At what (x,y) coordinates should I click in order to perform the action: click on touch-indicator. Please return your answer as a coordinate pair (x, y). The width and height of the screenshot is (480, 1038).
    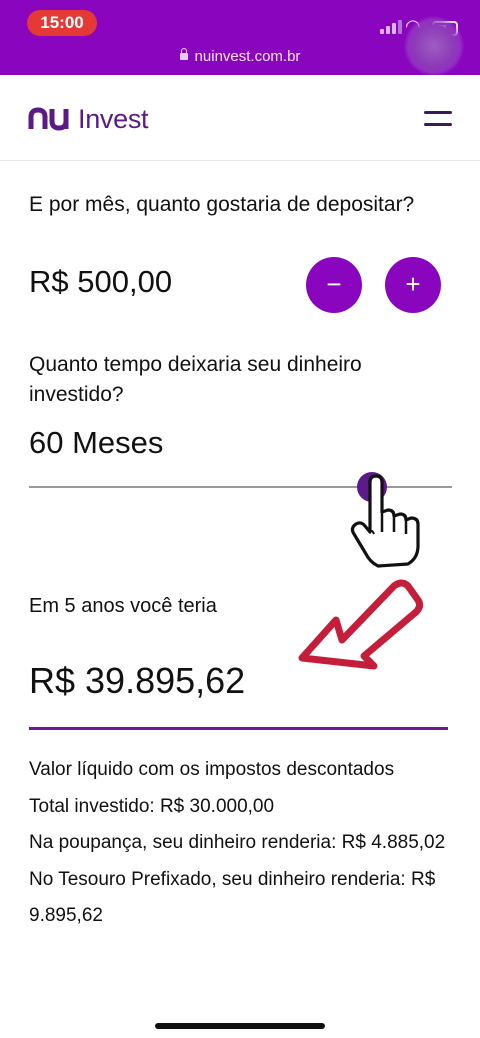
    Looking at the image, I should click on (434, 46).